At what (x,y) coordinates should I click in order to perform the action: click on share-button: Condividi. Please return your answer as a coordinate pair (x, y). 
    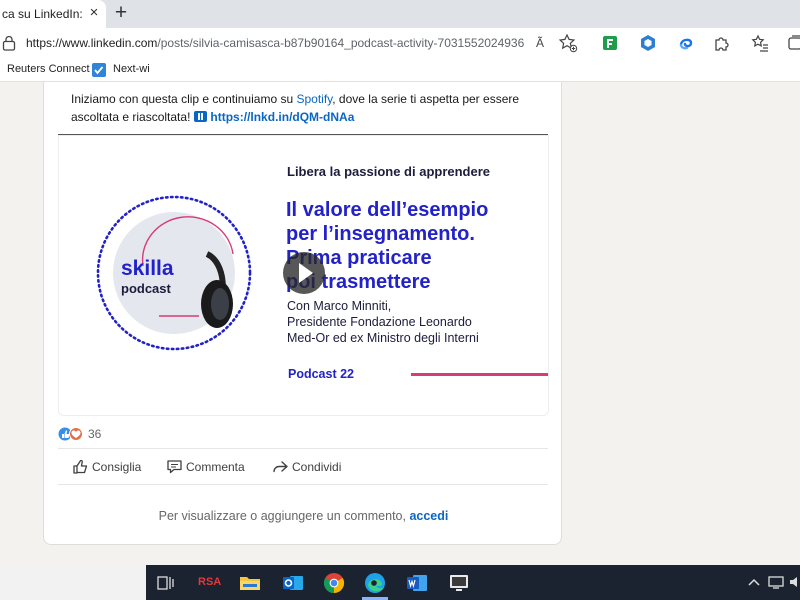
    Looking at the image, I should click on (315, 467).